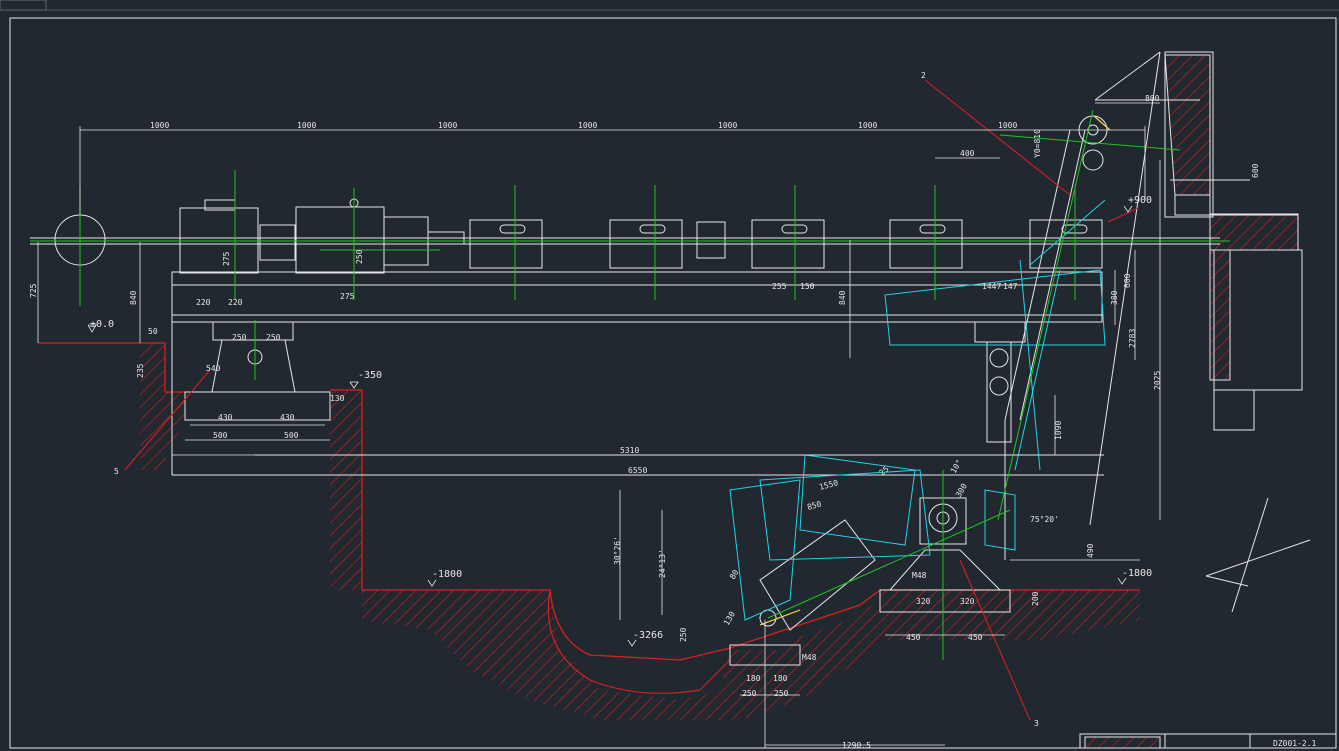 This screenshot has width=1339, height=751. What do you see at coordinates (133, 297) in the screenshot?
I see `dim-840: 840` at bounding box center [133, 297].